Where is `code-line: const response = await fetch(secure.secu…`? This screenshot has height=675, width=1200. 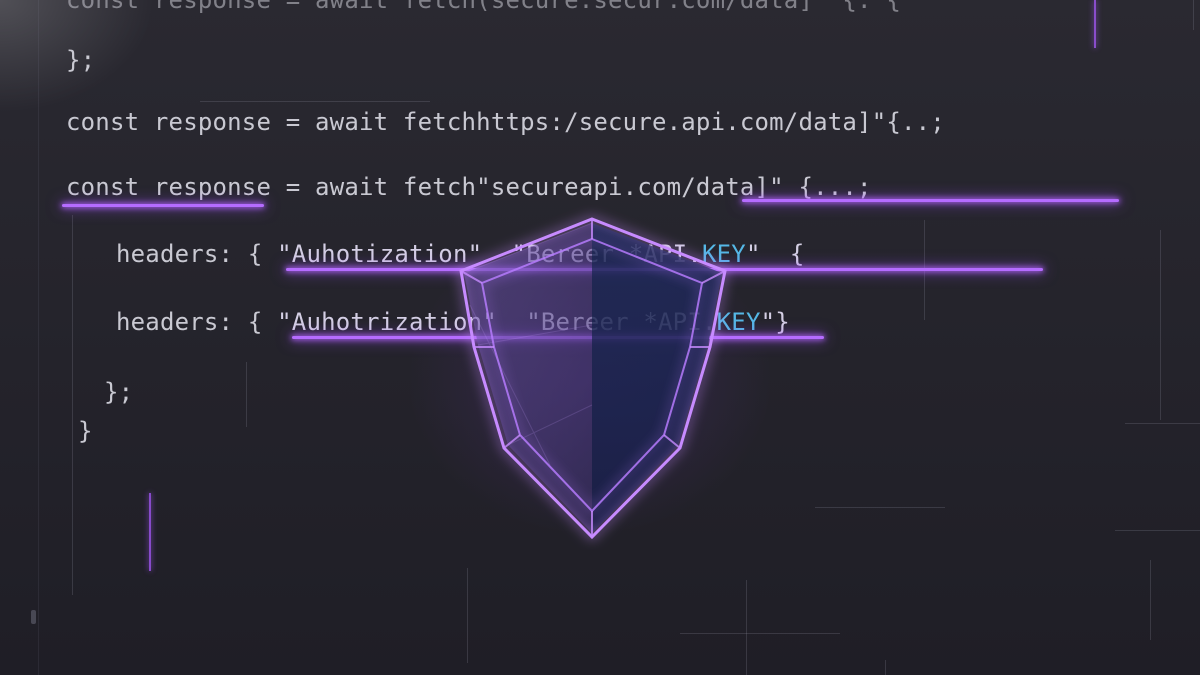 code-line: const response = await fetch(secure.secu… is located at coordinates (484, 7).